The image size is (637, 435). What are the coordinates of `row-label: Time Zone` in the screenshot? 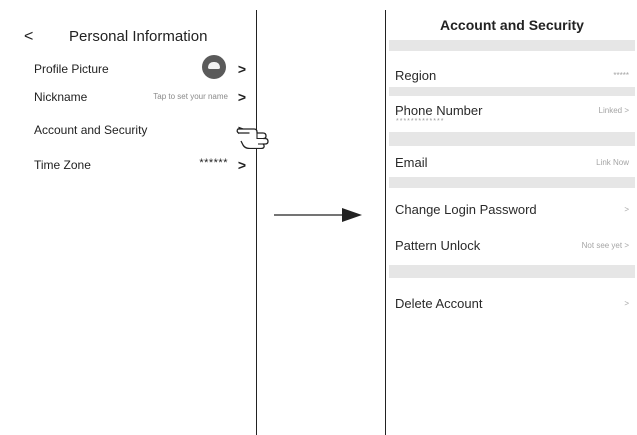 It's located at (62, 165).